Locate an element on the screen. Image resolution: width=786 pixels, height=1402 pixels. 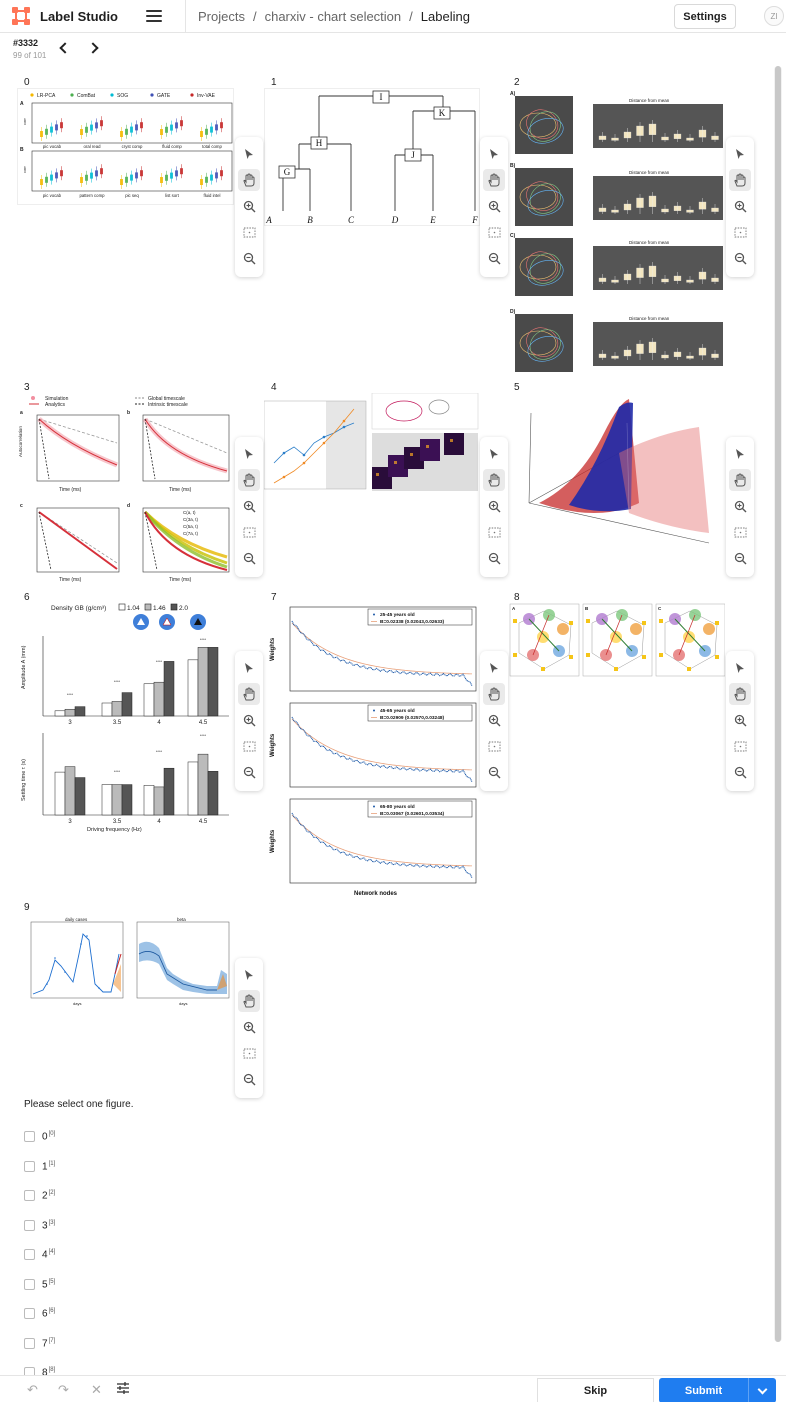
redo-icon: ↷ is located at coordinates (63, 1390).